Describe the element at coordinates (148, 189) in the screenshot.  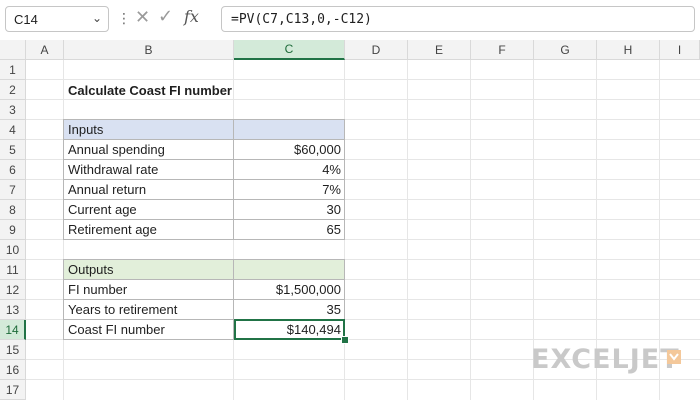
I see `input-label-cell: Annual return` at that location.